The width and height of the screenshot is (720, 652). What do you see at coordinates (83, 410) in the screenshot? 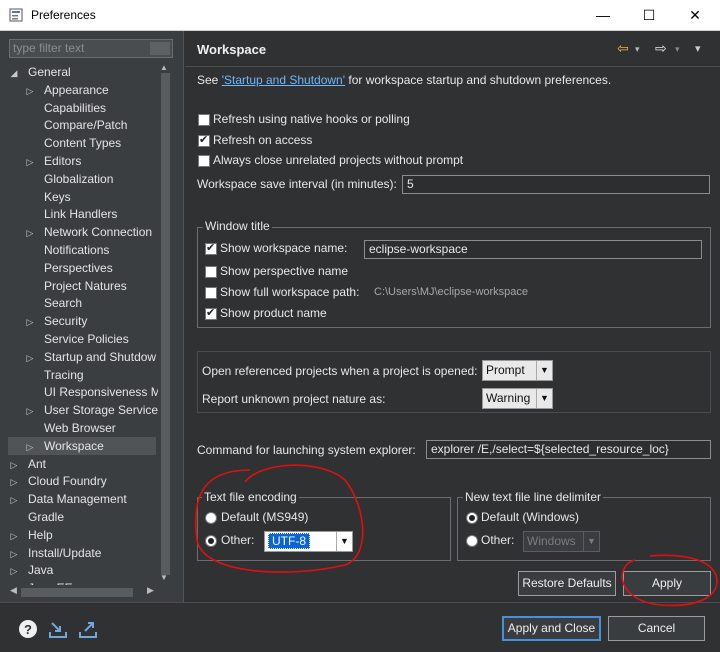
I see `tree-item-user-storage-service: ▷ User Storage Service` at bounding box center [83, 410].